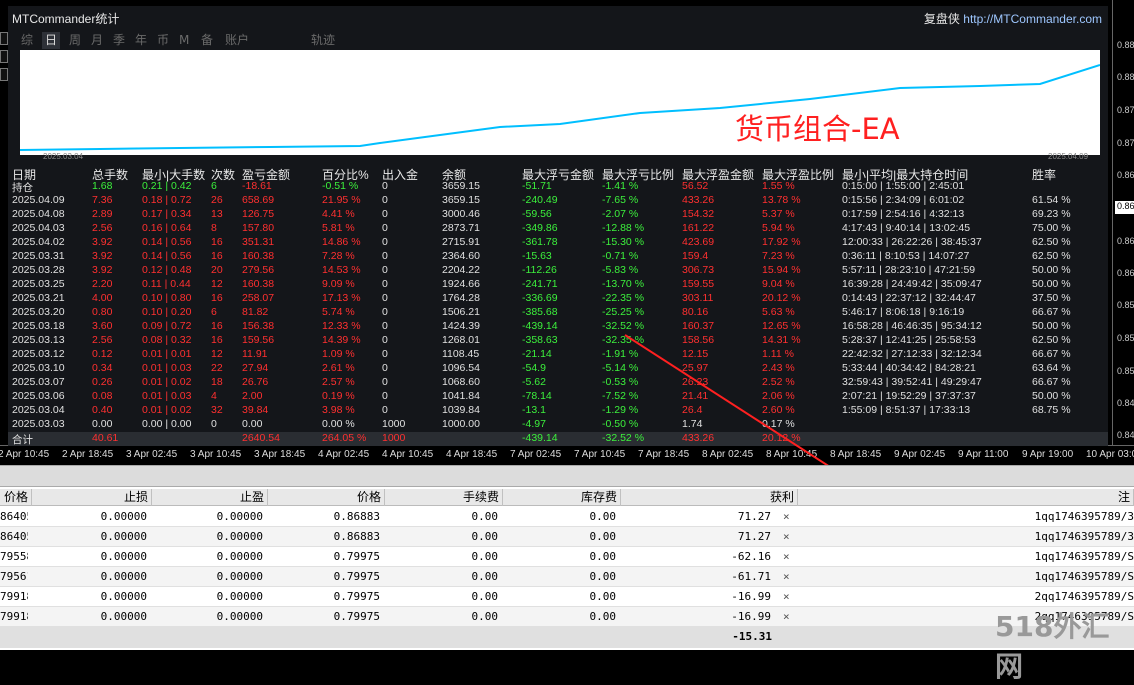 The height and width of the screenshot is (685, 1134). I want to click on column-header: 库存费, so click(562, 497).